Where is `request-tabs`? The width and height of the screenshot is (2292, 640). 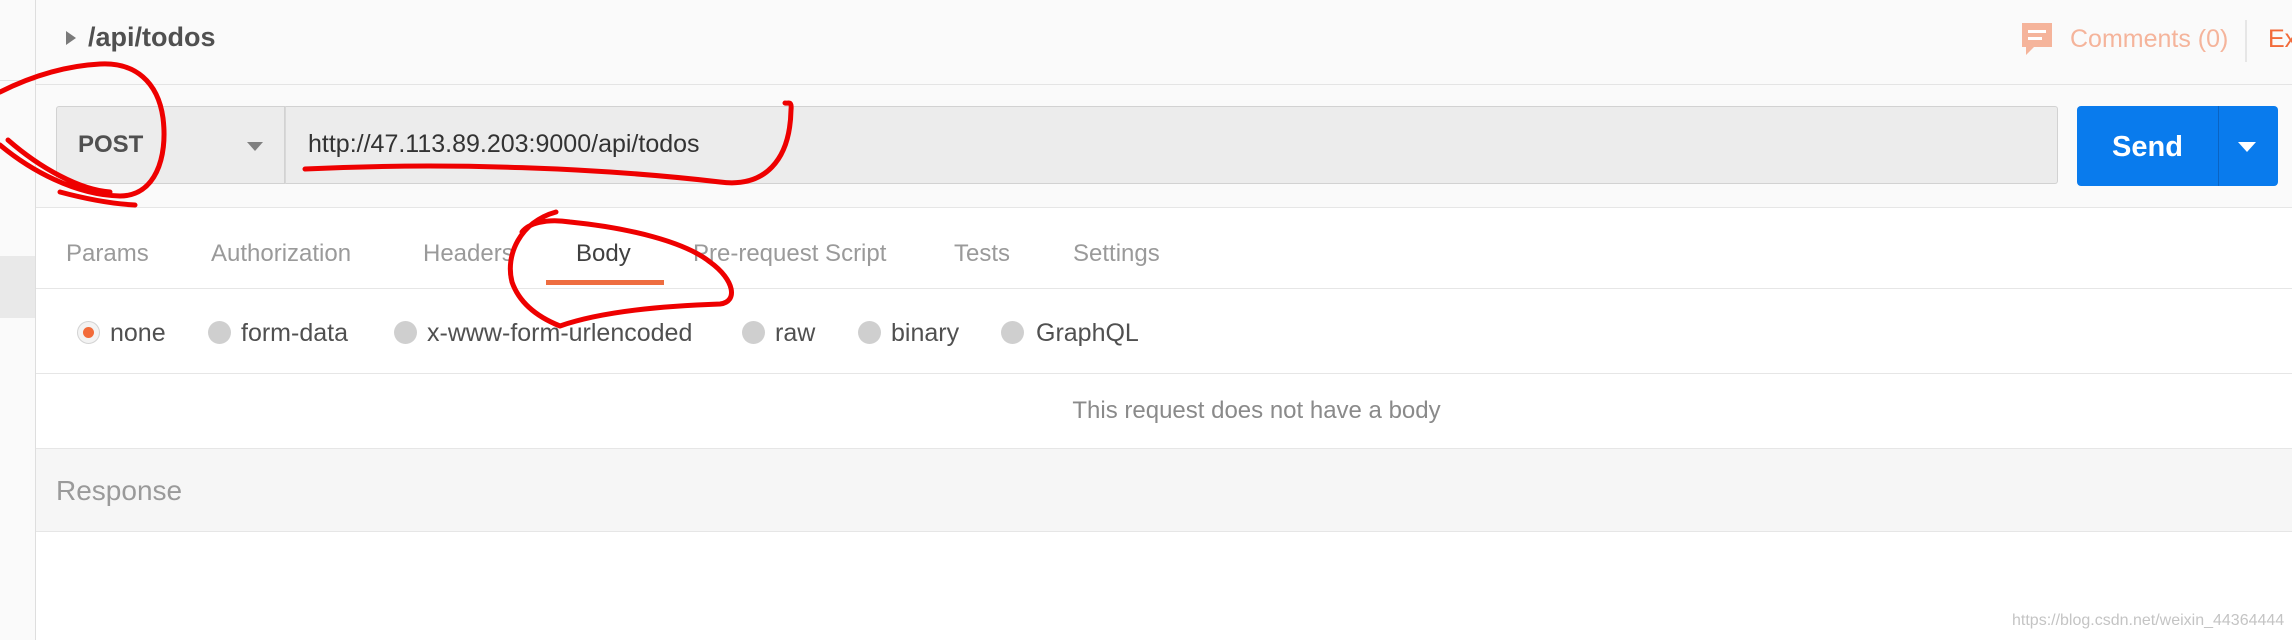 request-tabs is located at coordinates (1164, 248).